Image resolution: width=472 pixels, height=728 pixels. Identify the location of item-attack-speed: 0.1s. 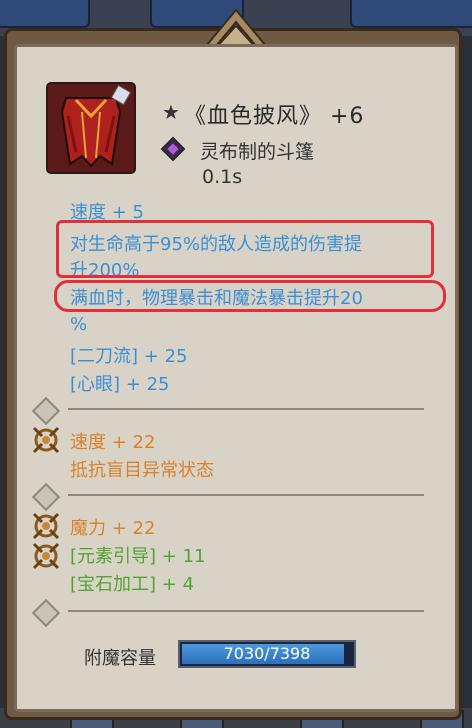
(222, 177).